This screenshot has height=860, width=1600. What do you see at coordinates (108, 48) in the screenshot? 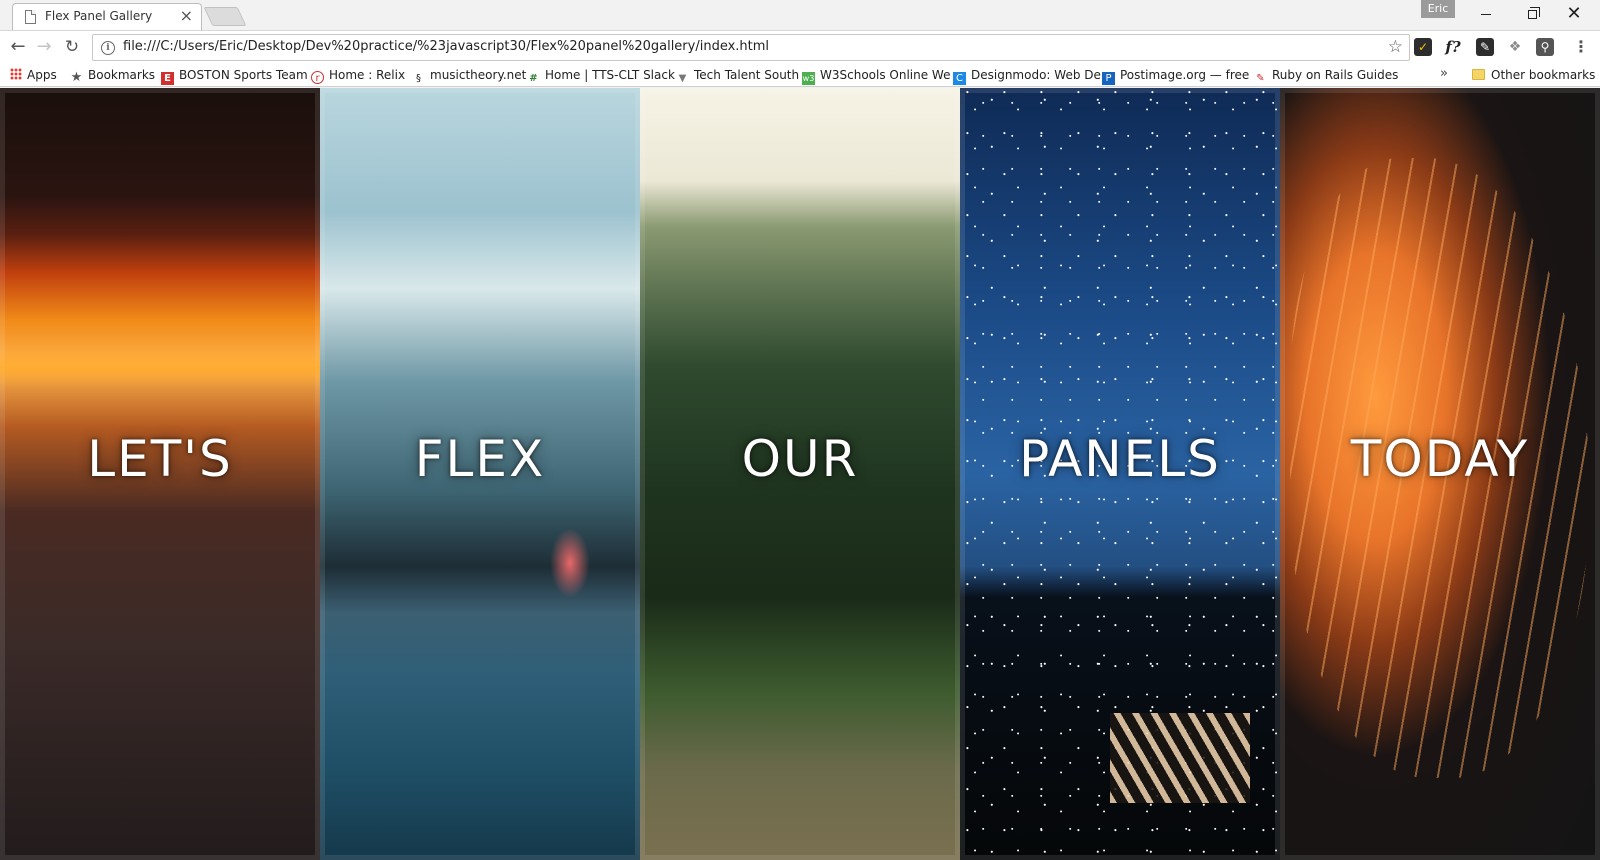
I see `info-icon: i` at bounding box center [108, 48].